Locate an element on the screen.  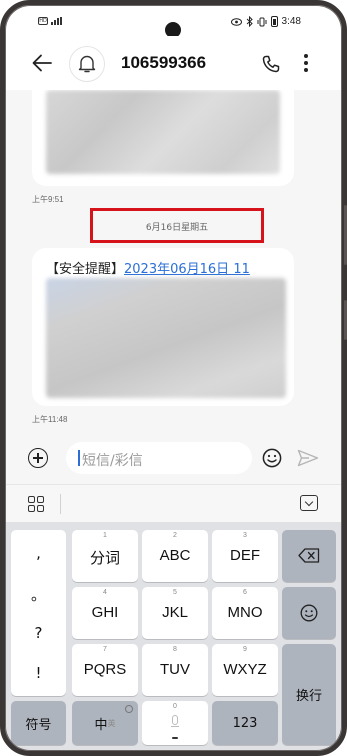
compose-bar: 短信/彩信 is located at coordinates (173, 460).